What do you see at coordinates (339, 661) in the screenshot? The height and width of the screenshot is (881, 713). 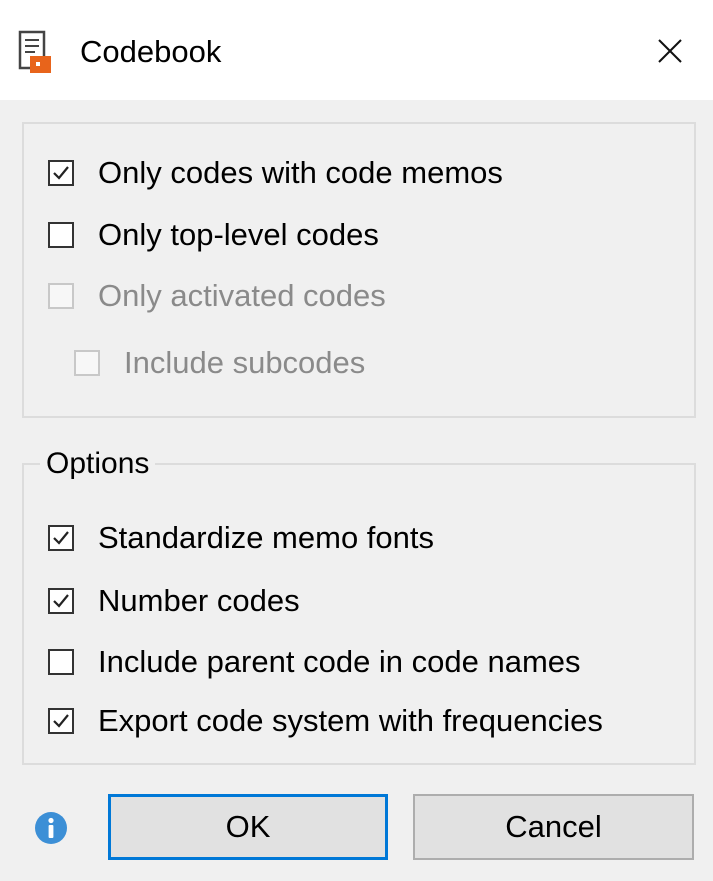 I see `checkbox-label: Include parent code in code names` at bounding box center [339, 661].